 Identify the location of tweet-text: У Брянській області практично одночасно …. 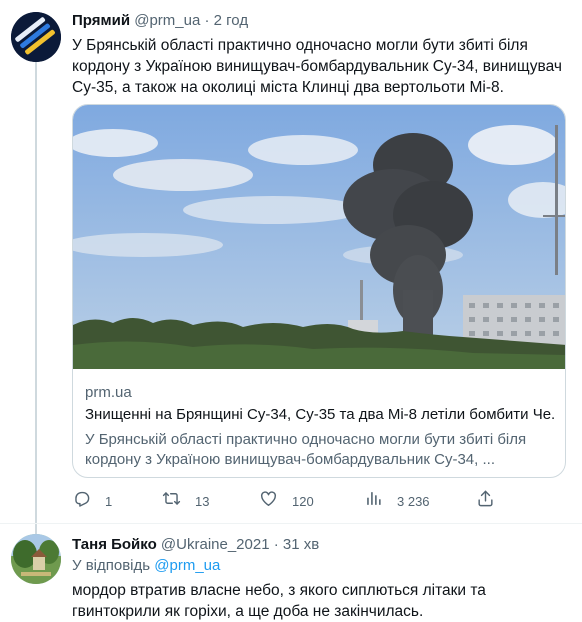
(317, 66).